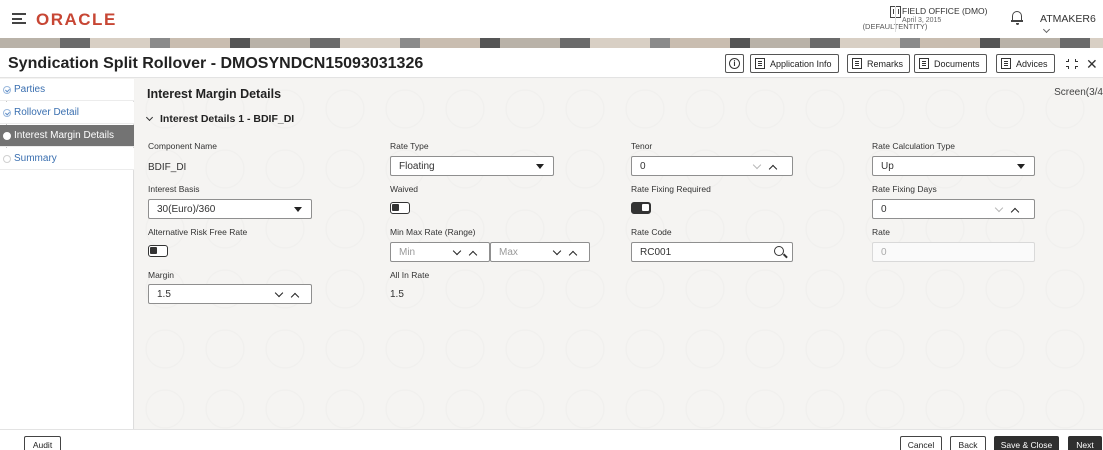 The width and height of the screenshot is (1103, 450). I want to click on header-divider, so click(895, 19).